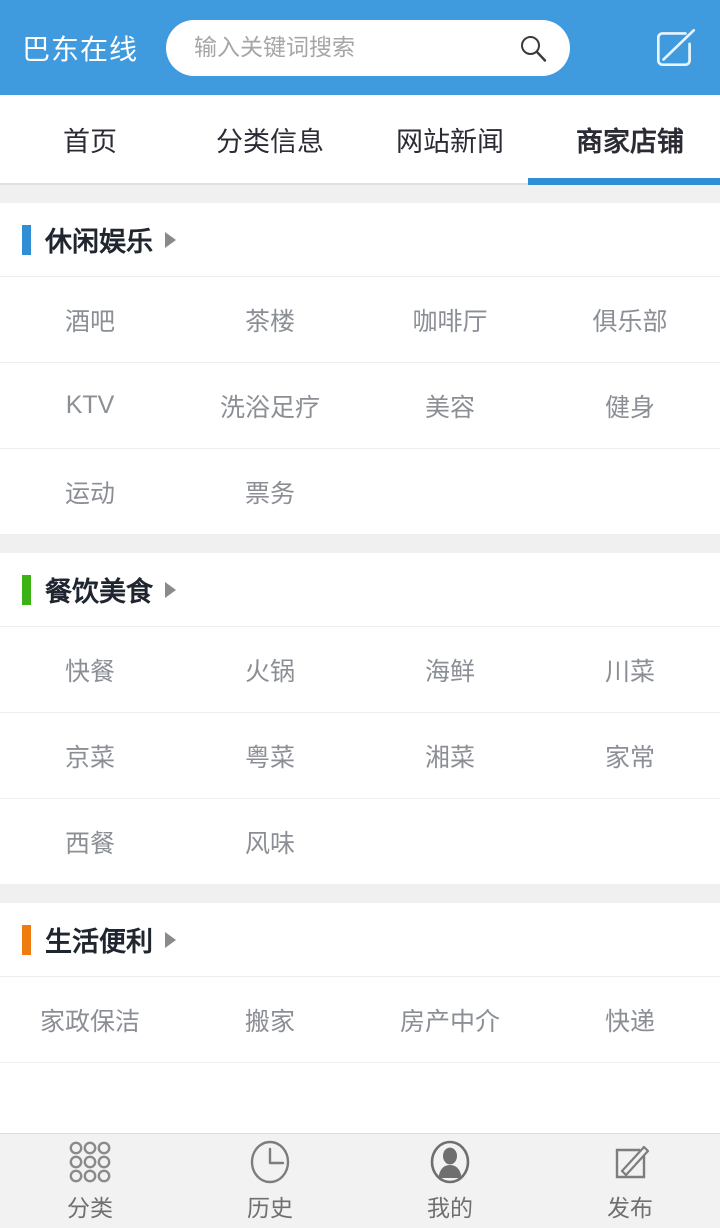 The image size is (720, 1228). What do you see at coordinates (450, 139) in the screenshot?
I see `tab-news: 网站新闻` at bounding box center [450, 139].